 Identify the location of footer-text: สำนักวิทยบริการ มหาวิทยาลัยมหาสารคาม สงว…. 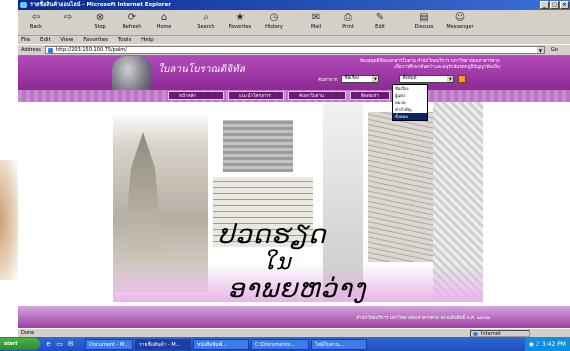
(423, 318).